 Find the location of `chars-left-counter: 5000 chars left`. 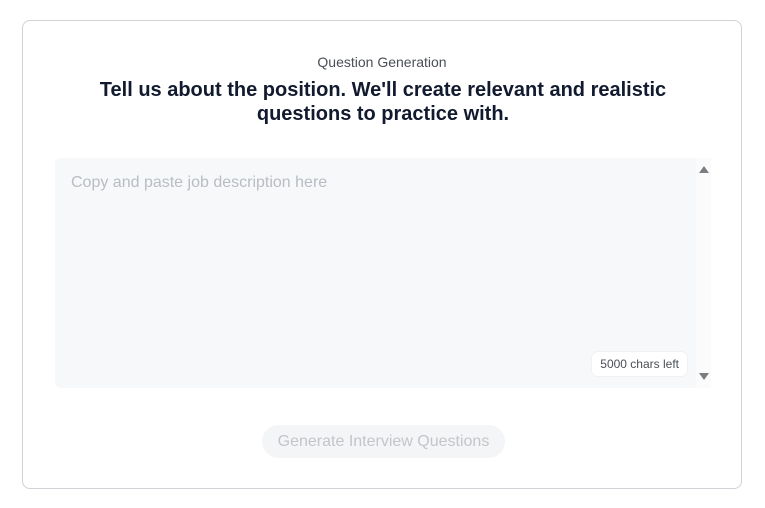

chars-left-counter: 5000 chars left is located at coordinates (639, 364).